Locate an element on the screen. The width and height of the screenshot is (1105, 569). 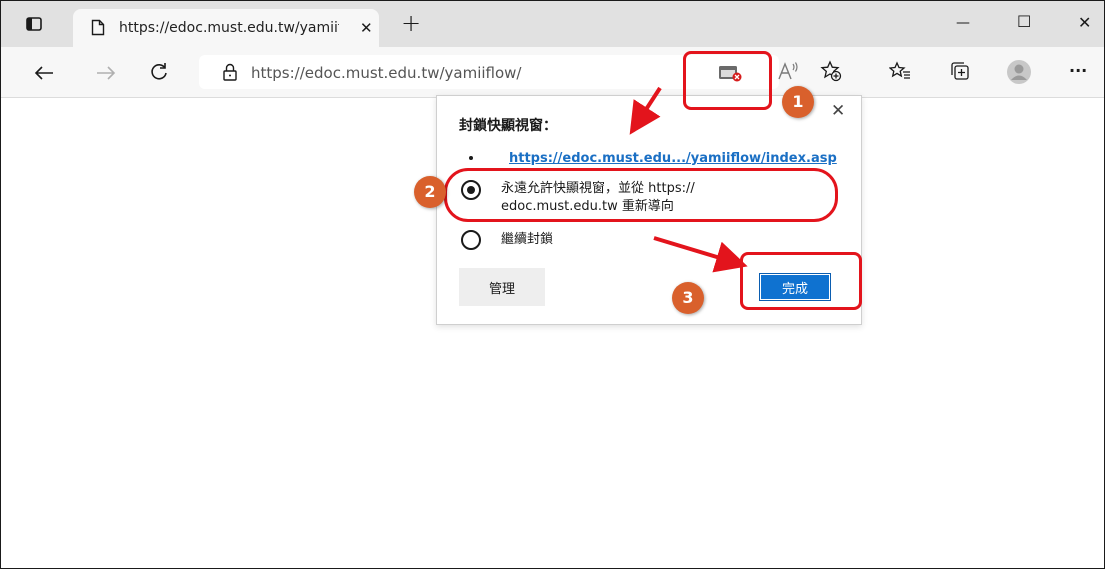
step-badge-3: 3 is located at coordinates (688, 298).